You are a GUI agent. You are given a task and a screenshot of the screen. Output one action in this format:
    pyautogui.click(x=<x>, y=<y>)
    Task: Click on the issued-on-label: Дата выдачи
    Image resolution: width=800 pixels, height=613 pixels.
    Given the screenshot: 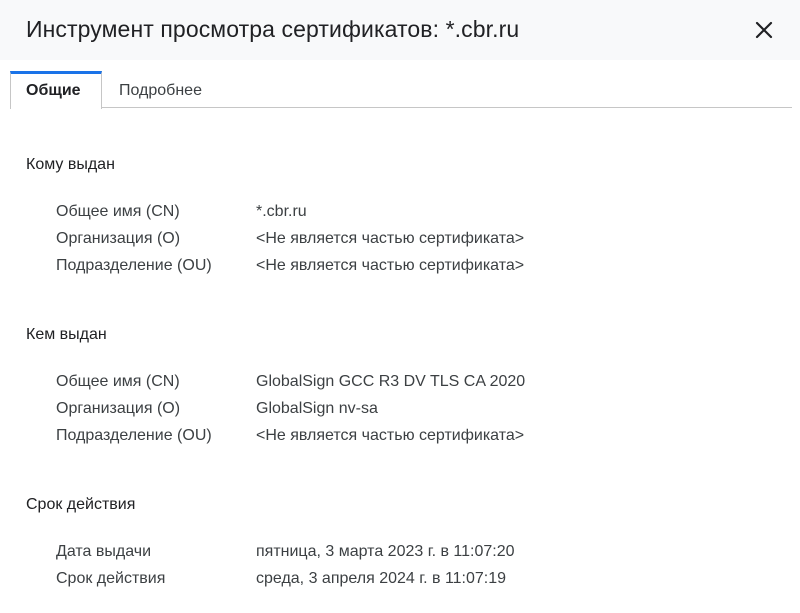 What is the action you would take?
    pyautogui.click(x=104, y=551)
    